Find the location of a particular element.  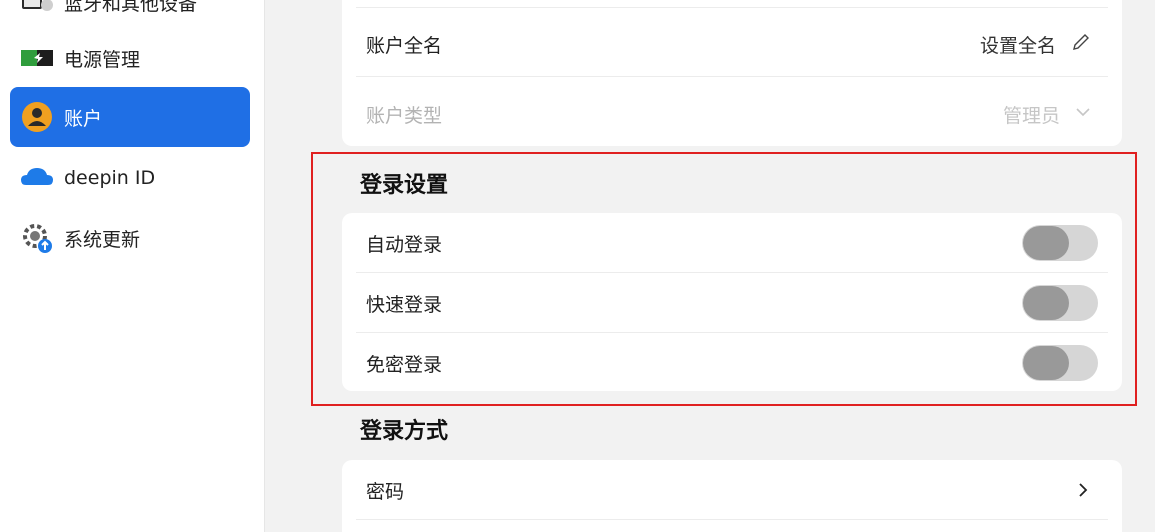

chevron-right-icon is located at coordinates (1091, 490).